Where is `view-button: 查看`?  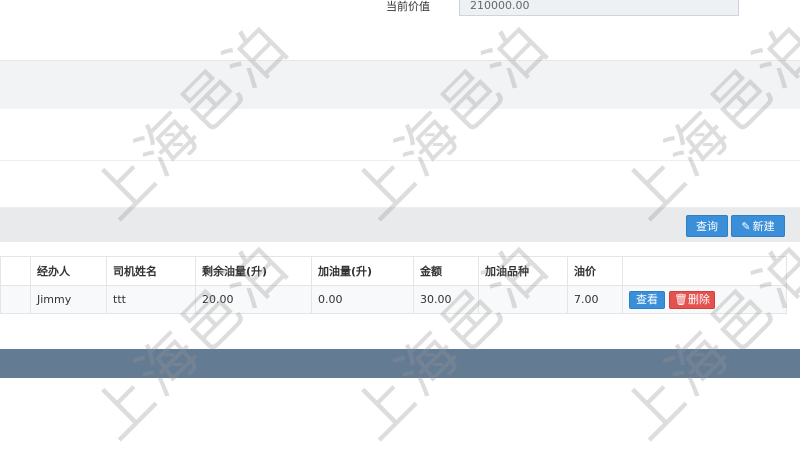
view-button: 查看 is located at coordinates (647, 299).